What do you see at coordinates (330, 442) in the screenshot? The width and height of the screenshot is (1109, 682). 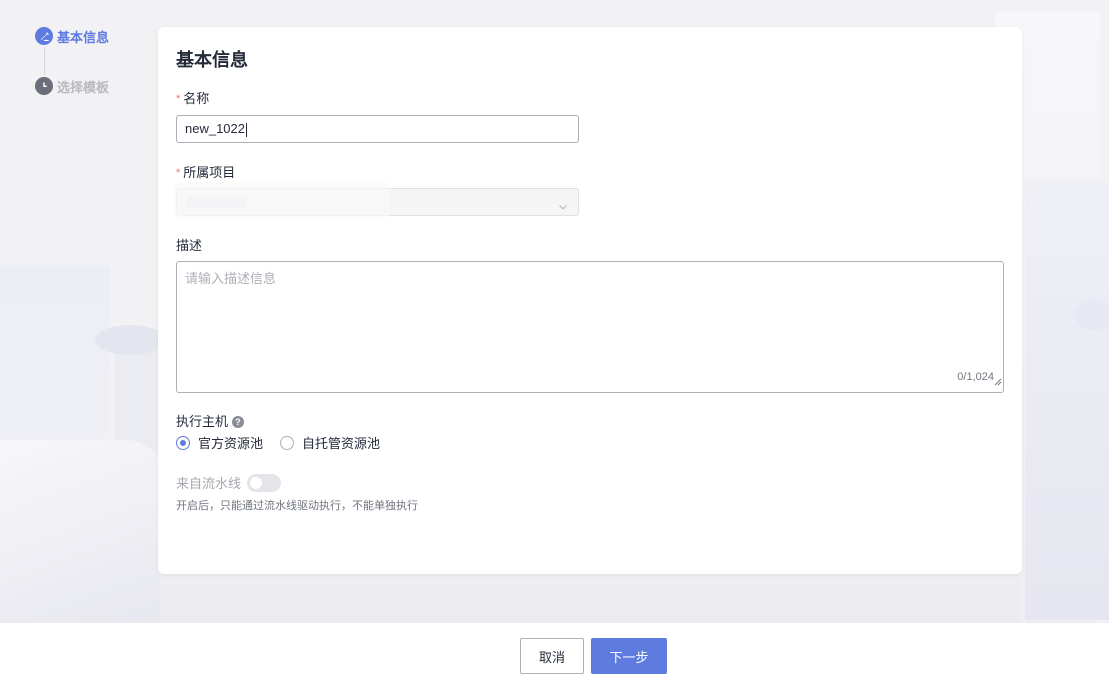 I see `radio-self-hosted-pool: 自托管资源池` at bounding box center [330, 442].